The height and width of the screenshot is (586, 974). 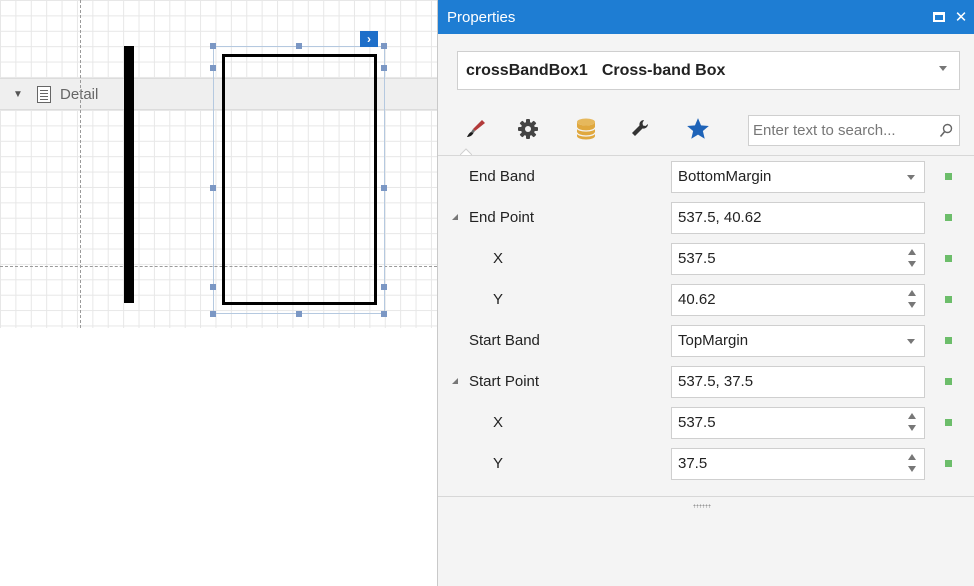 What do you see at coordinates (798, 300) in the screenshot?
I see `end-point-y-spinner: 40.62` at bounding box center [798, 300].